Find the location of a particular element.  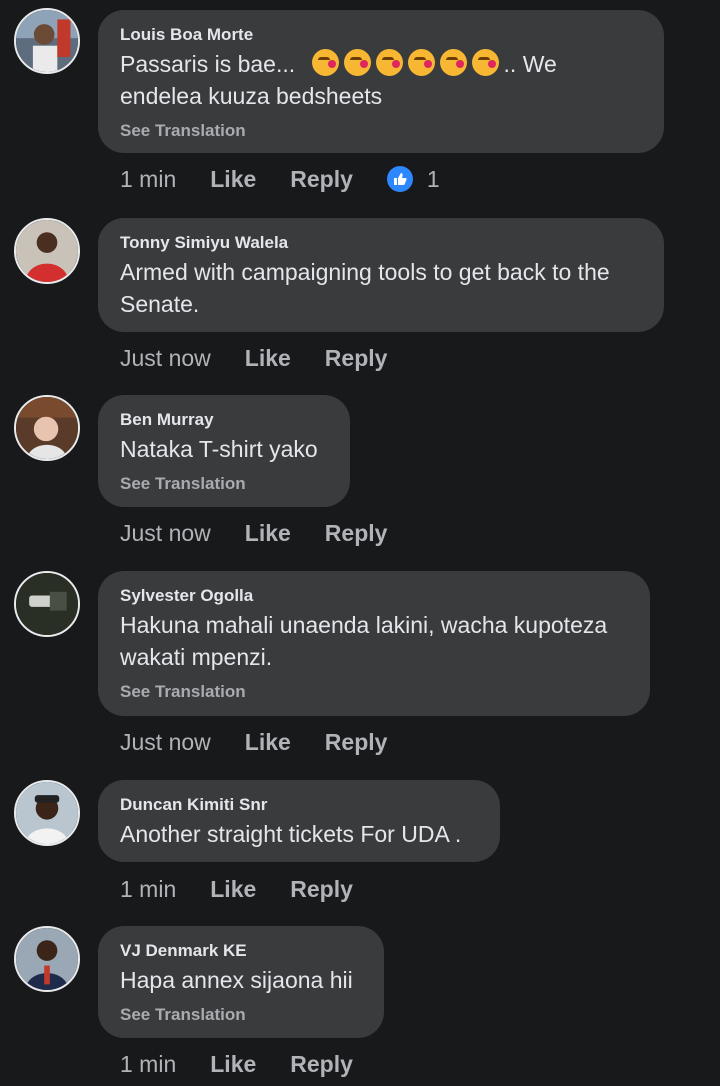

comment-author: Sylvester Ogolla is located at coordinates (374, 596).